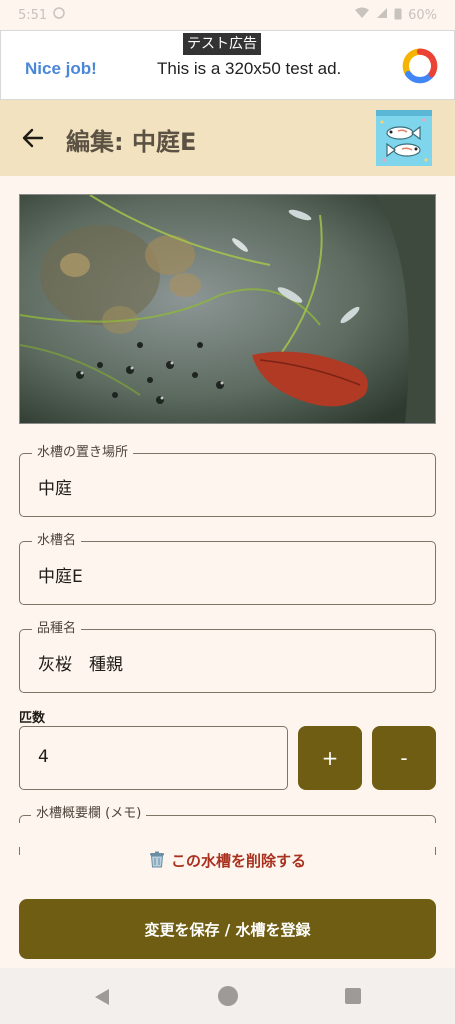 Image resolution: width=455 pixels, height=1024 pixels. What do you see at coordinates (238, 861) in the screenshot?
I see `delete-label: この水槽を削除する` at bounding box center [238, 861].